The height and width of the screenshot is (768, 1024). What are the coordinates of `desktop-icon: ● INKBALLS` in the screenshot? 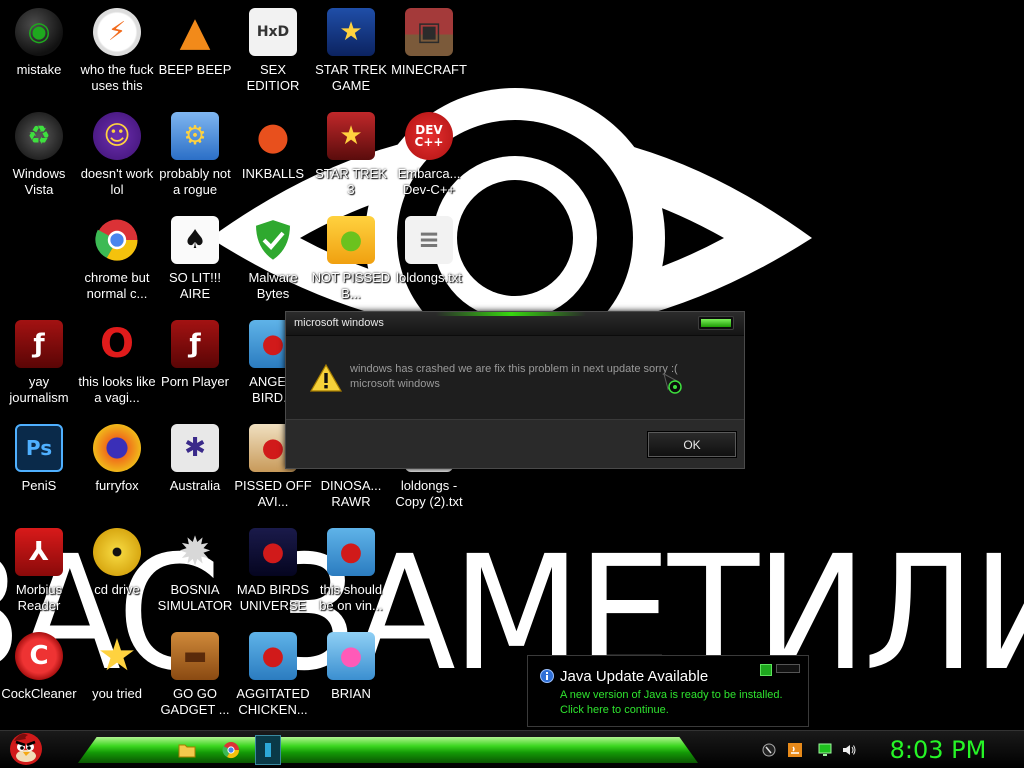 It's located at (273, 159).